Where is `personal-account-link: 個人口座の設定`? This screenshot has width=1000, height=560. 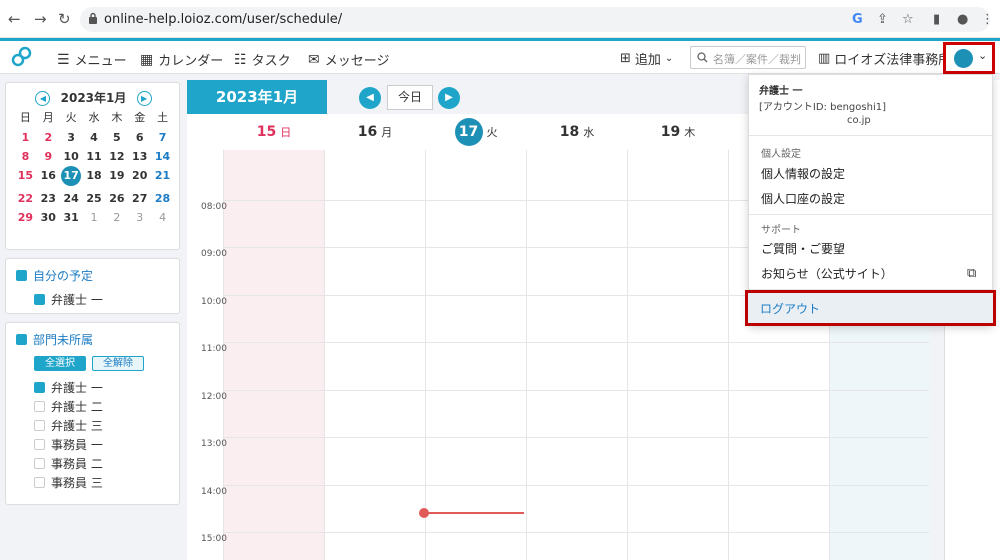
personal-account-link: 個人口座の設定 is located at coordinates (803, 198).